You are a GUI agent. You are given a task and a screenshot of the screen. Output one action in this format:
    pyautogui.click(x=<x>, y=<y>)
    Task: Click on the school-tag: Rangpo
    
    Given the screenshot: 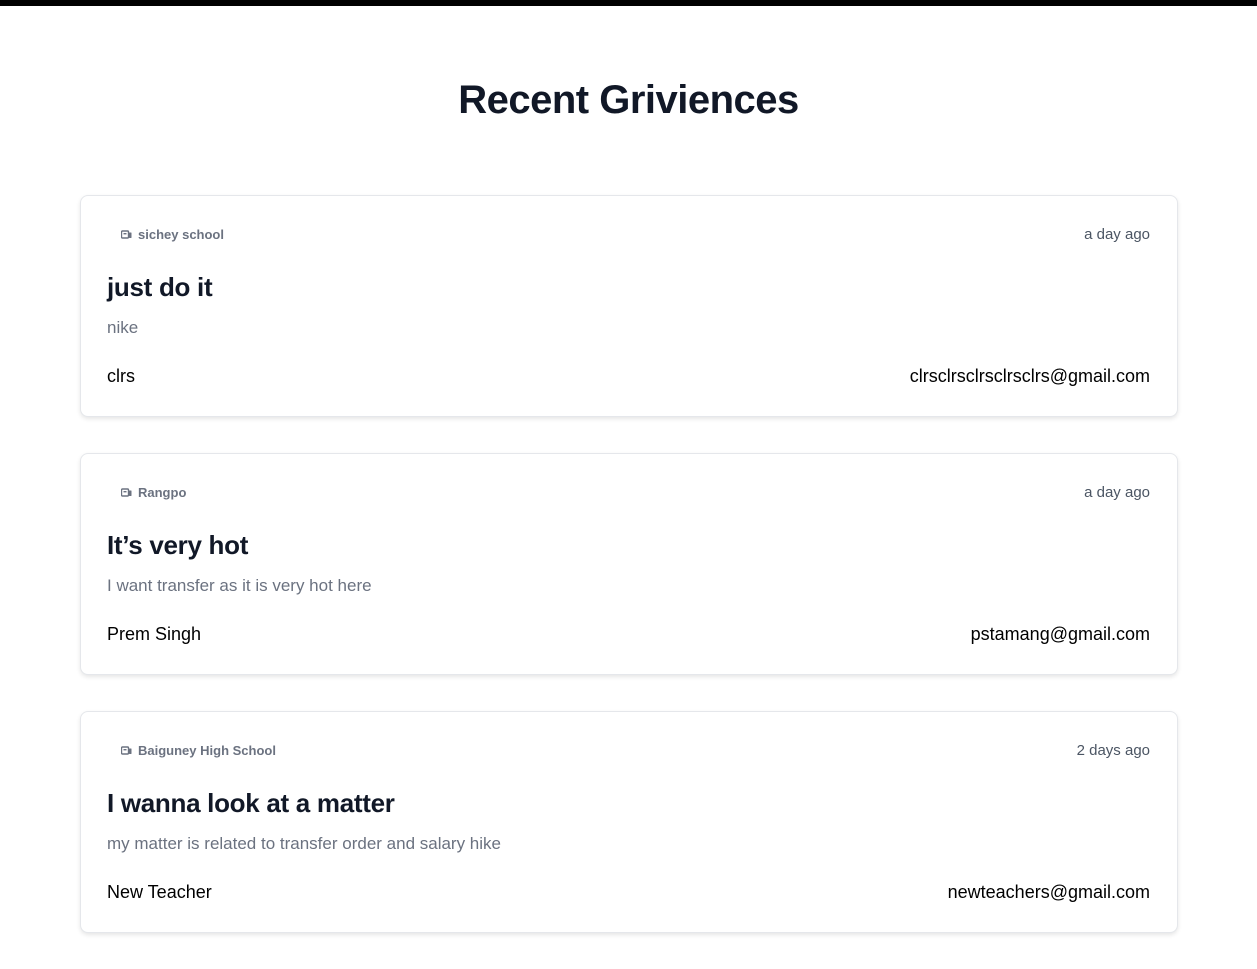 What is the action you would take?
    pyautogui.click(x=153, y=492)
    